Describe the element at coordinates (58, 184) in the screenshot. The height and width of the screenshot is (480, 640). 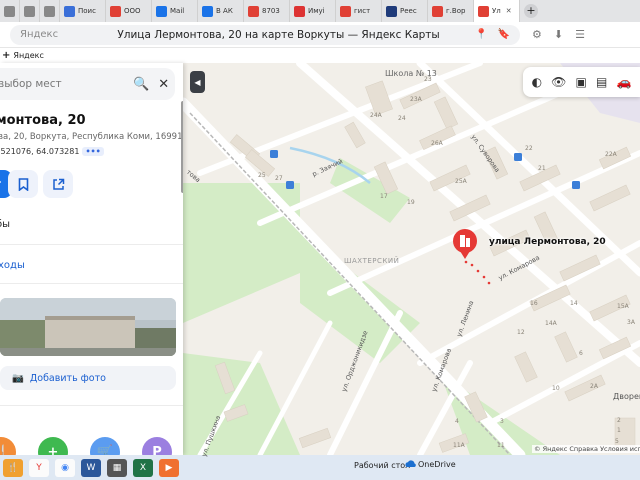
I see `share-button` at that location.